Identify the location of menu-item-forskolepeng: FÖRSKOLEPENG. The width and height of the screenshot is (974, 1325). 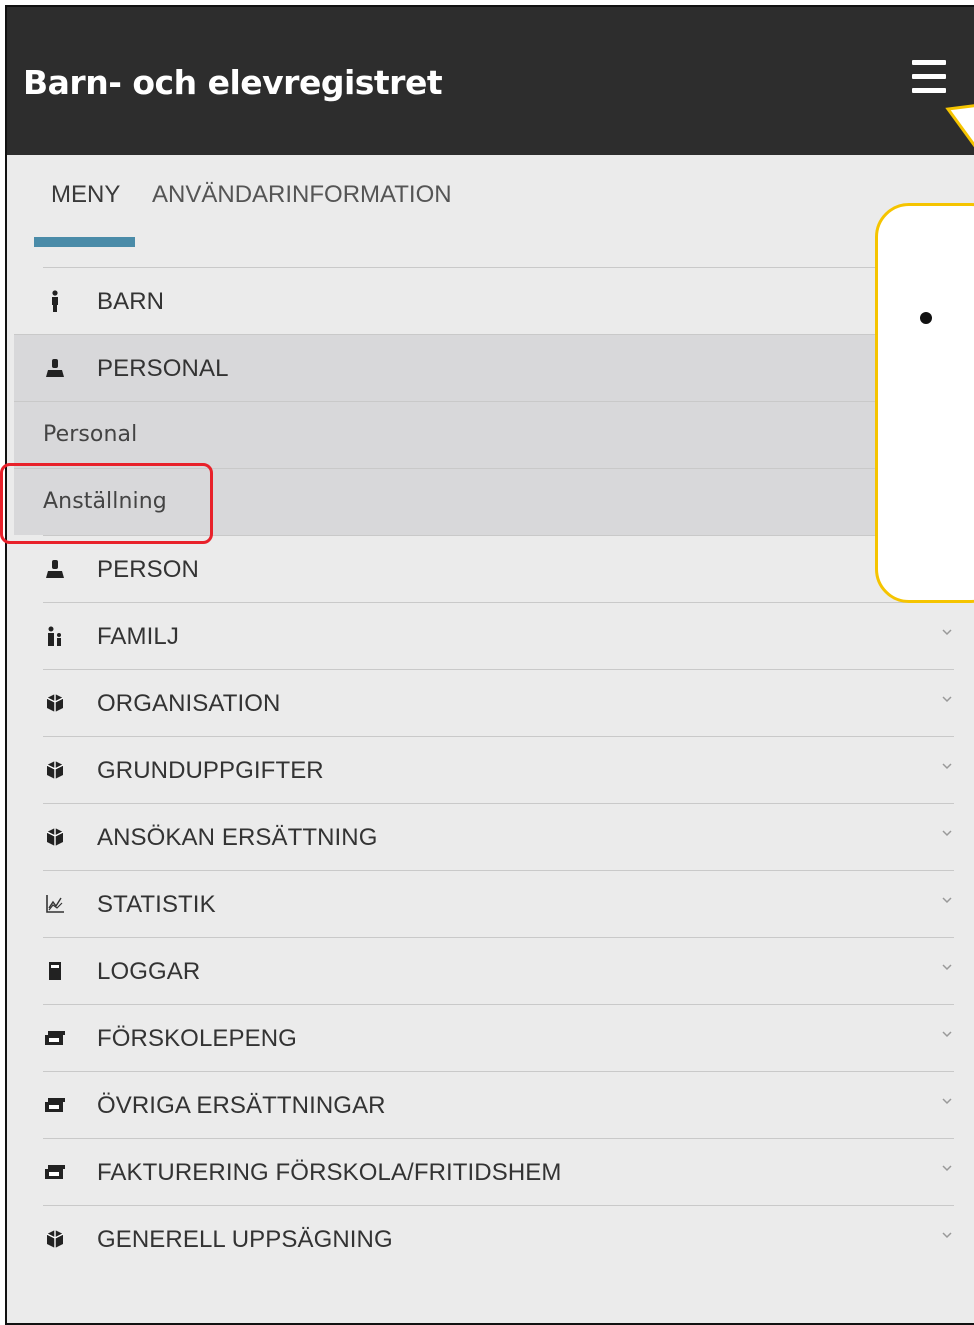
(498, 1037).